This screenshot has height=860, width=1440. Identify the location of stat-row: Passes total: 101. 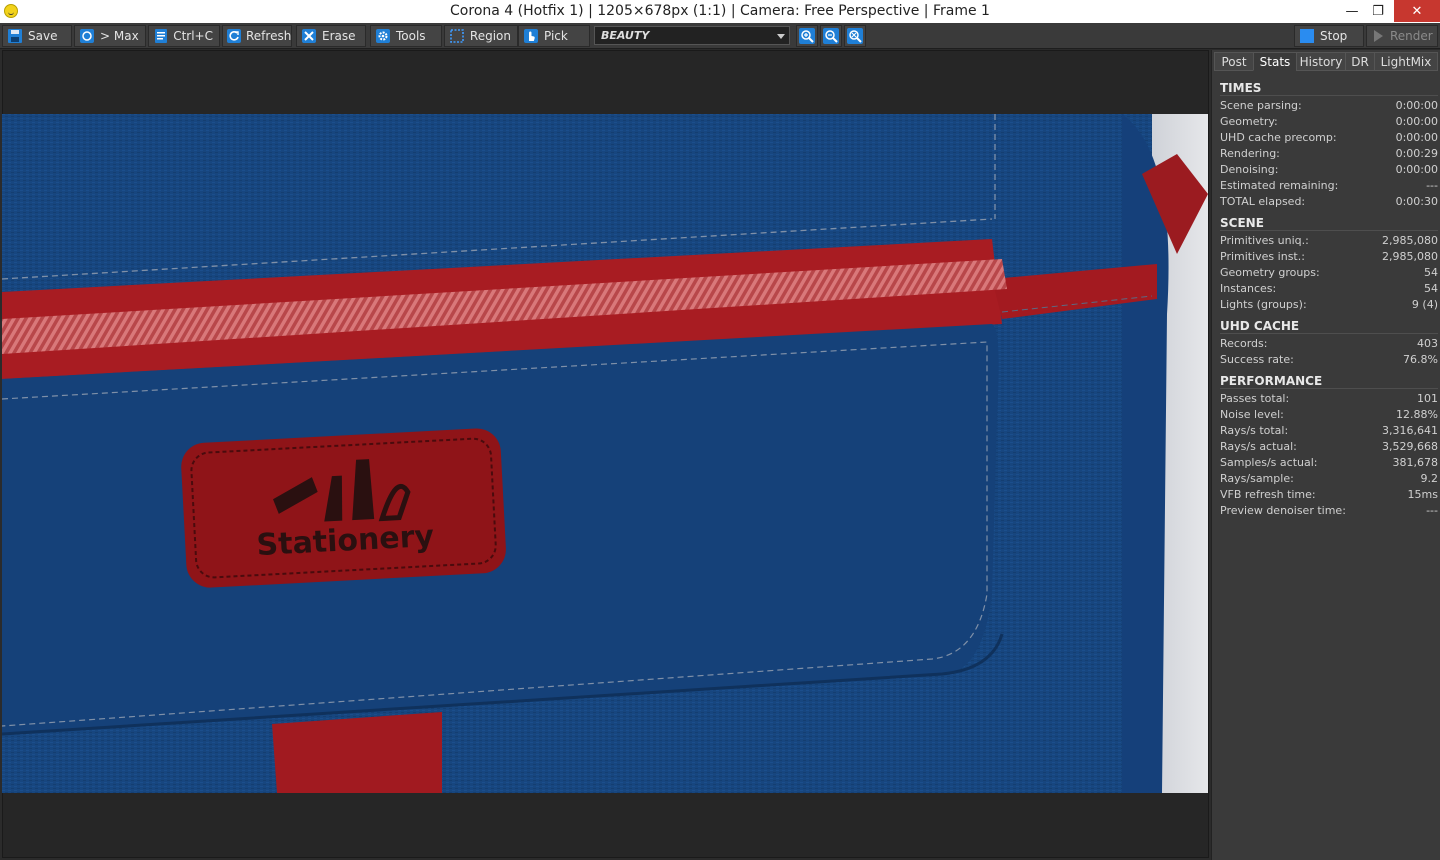
(1329, 399).